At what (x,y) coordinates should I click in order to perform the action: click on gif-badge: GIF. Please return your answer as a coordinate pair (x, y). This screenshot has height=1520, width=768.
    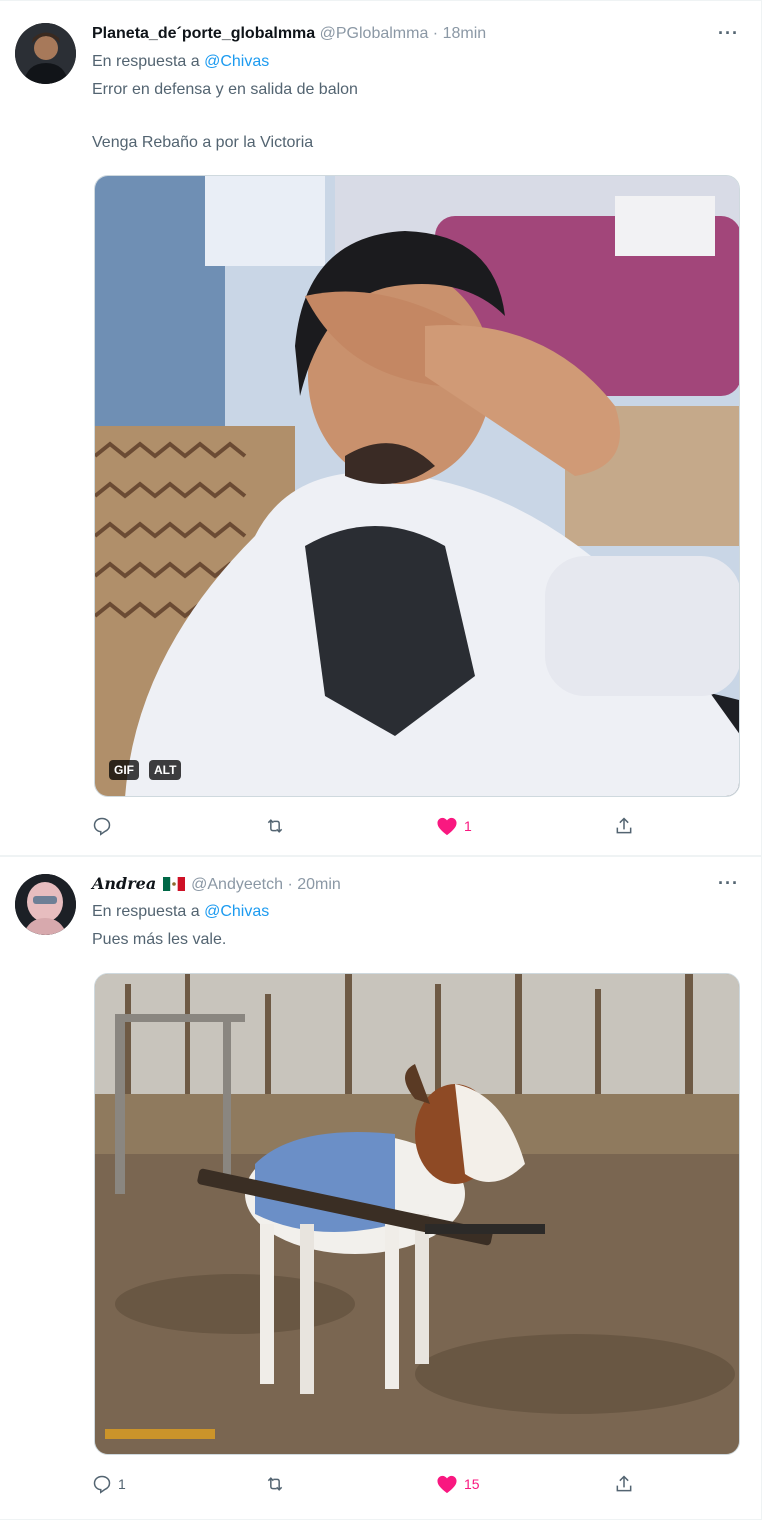
    Looking at the image, I should click on (124, 770).